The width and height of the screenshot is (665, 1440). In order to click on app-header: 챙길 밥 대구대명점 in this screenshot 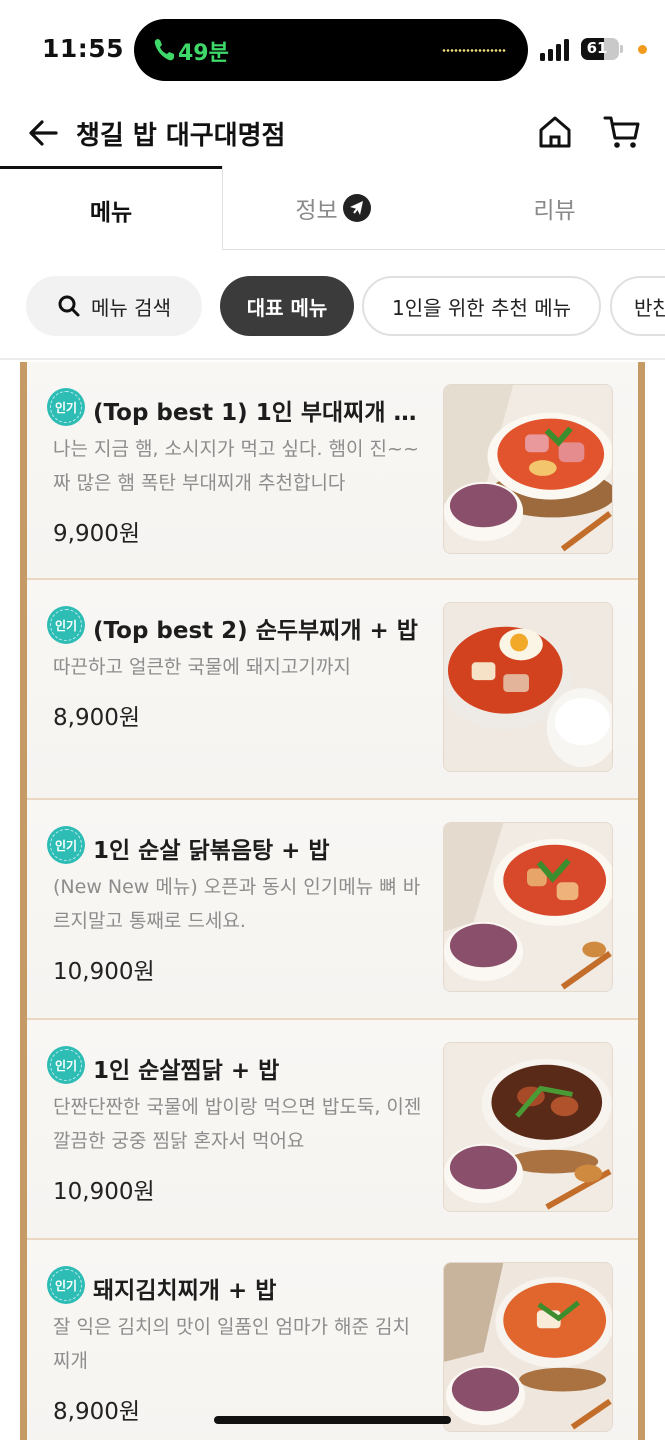, I will do `click(332, 133)`.